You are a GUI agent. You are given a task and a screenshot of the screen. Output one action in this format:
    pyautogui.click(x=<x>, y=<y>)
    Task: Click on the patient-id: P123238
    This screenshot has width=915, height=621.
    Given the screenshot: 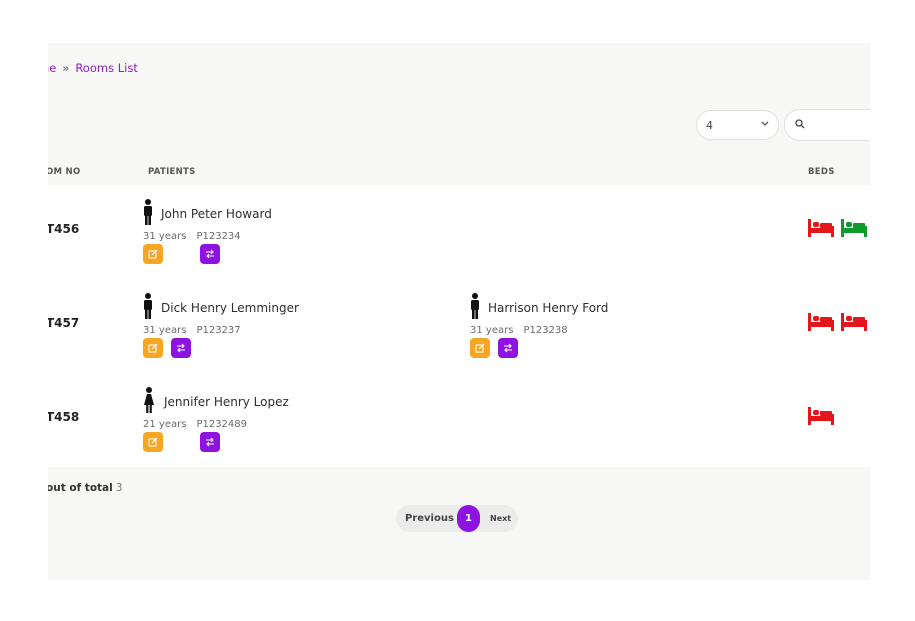 What is the action you would take?
    pyautogui.click(x=545, y=330)
    